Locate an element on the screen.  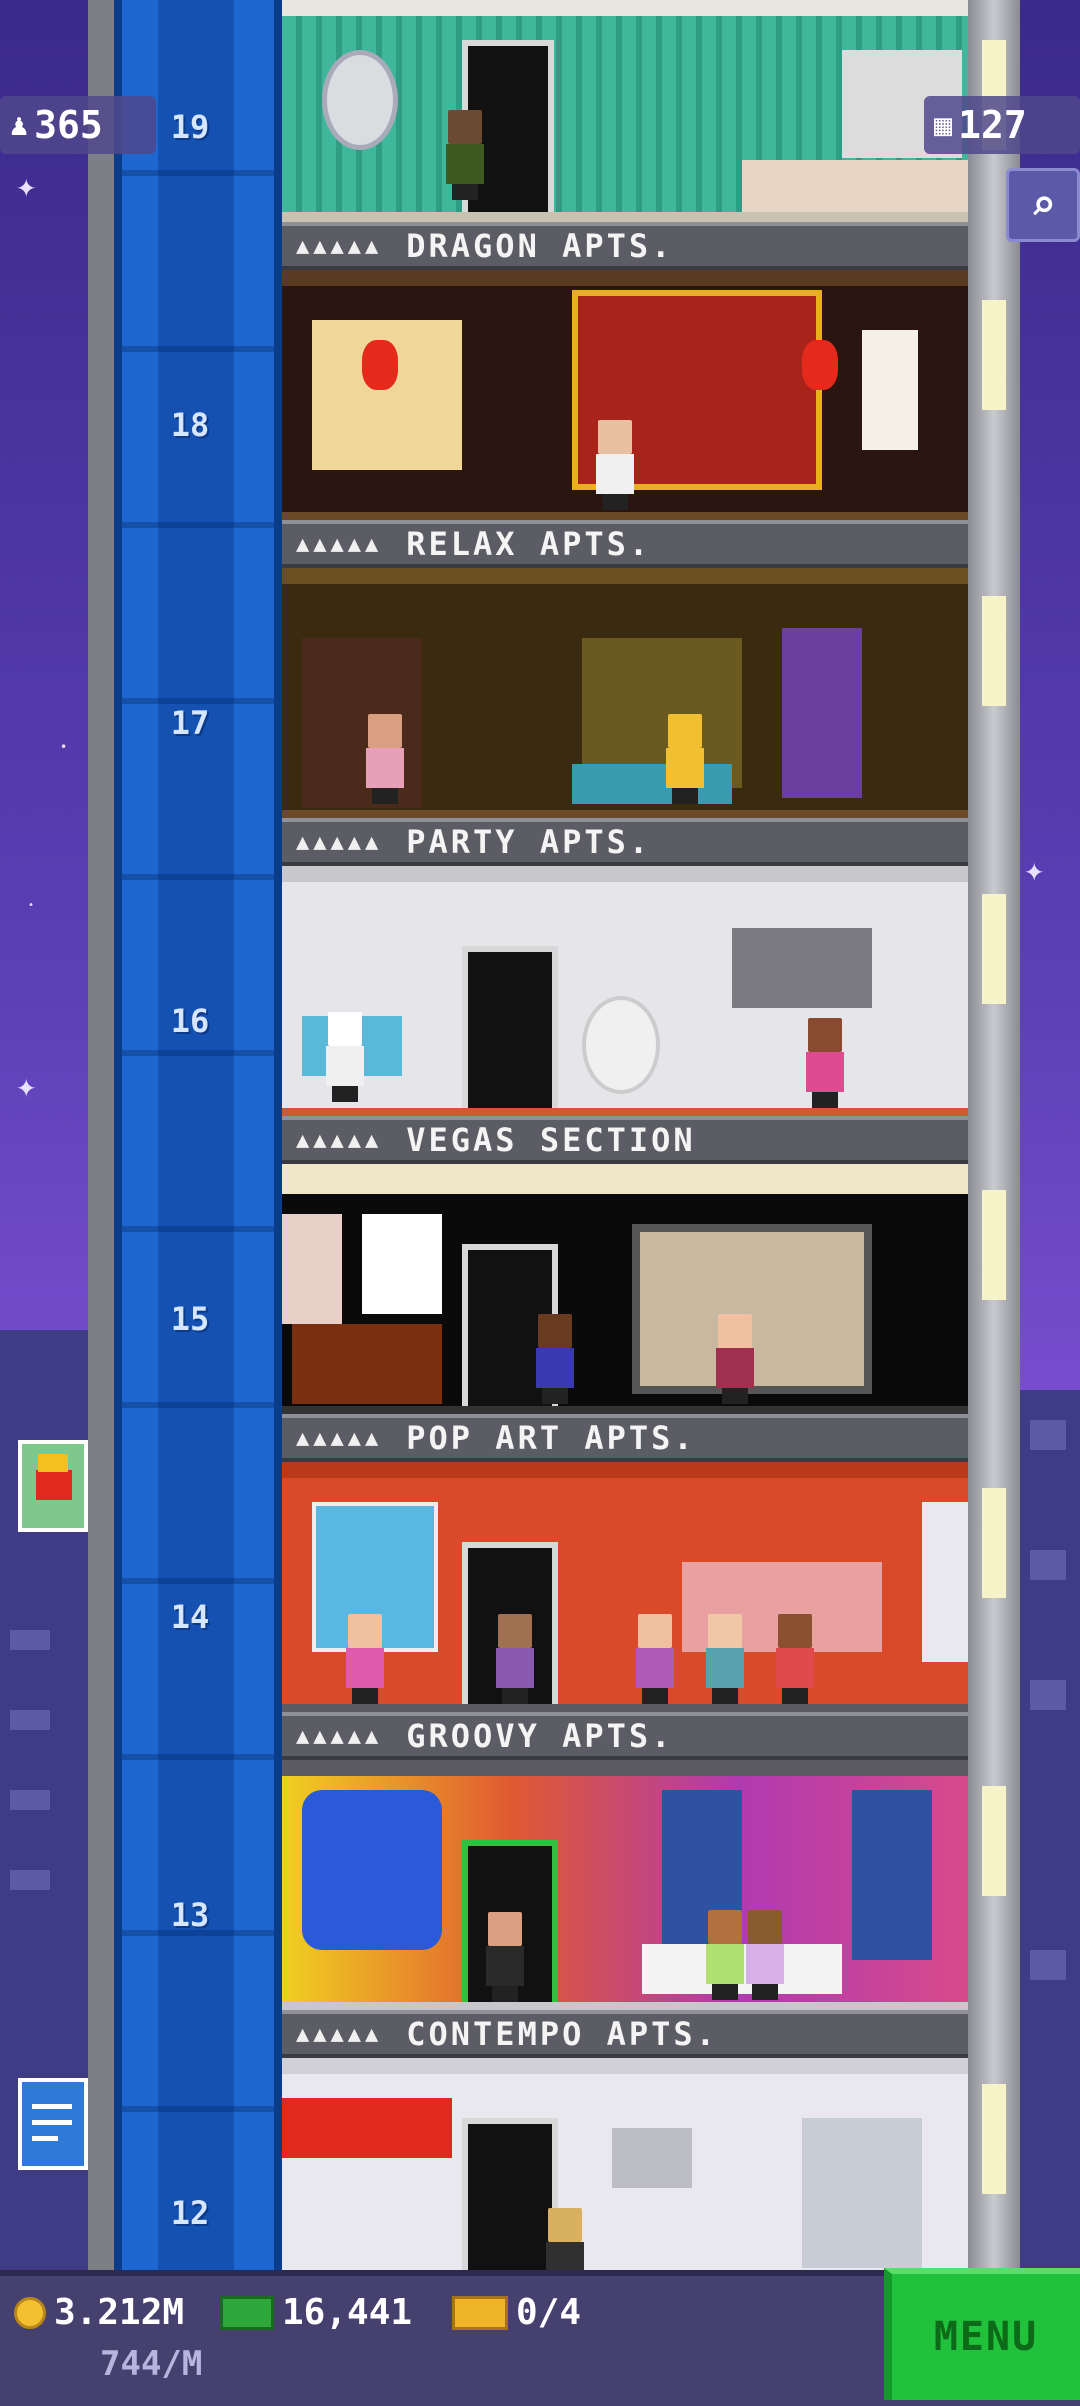
income-value: 744/M is located at coordinates (151, 2364).